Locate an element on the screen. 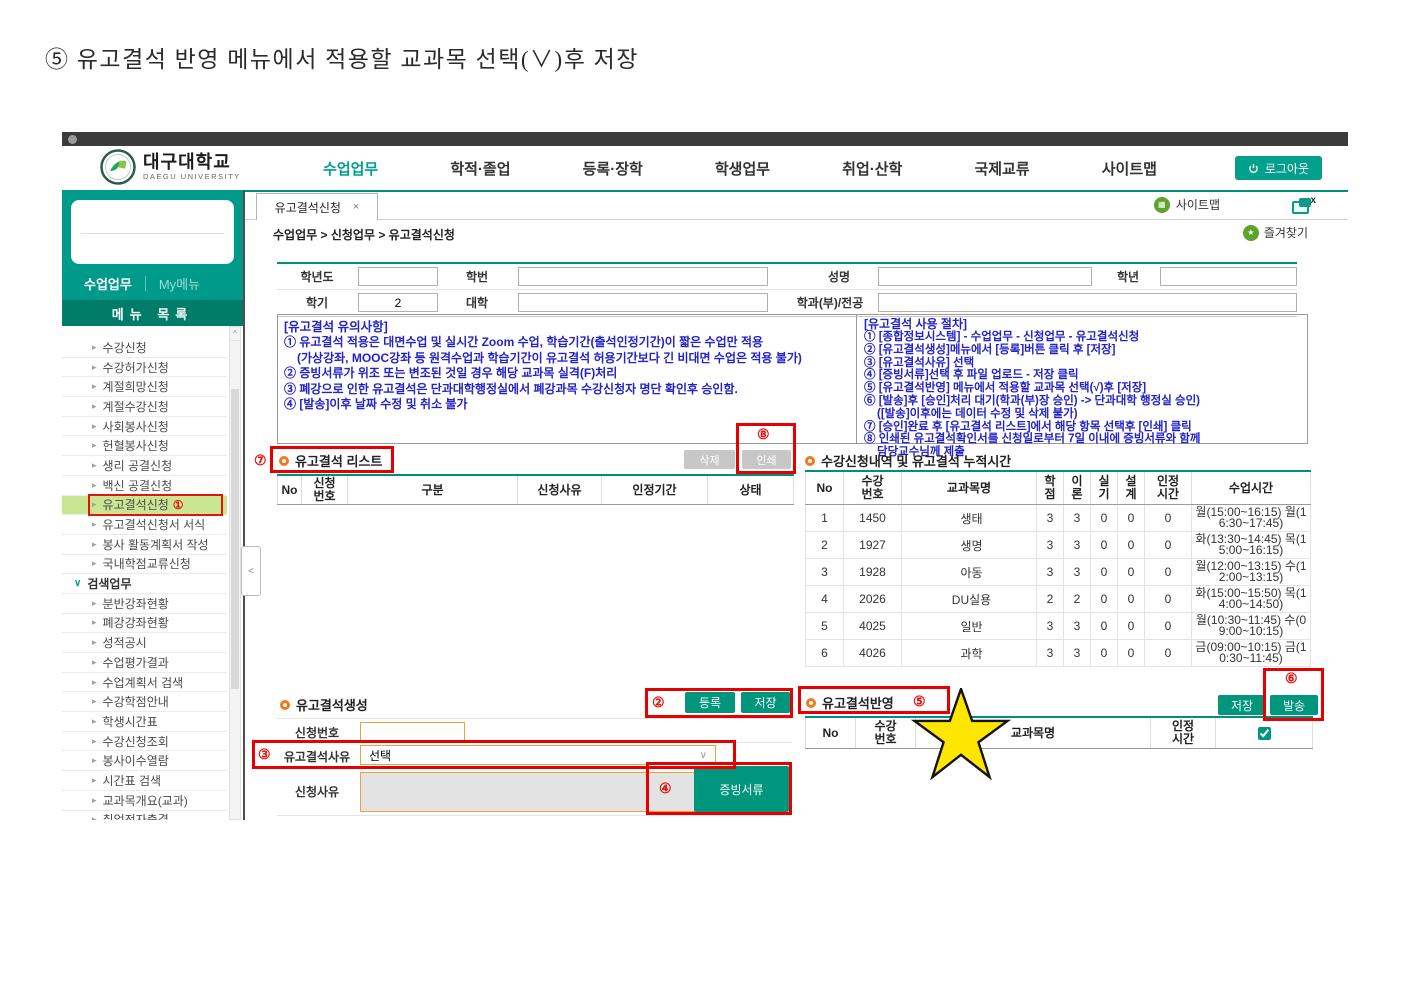  sidebar-item-계절희망신청: 계절희망신청 is located at coordinates (144, 387).